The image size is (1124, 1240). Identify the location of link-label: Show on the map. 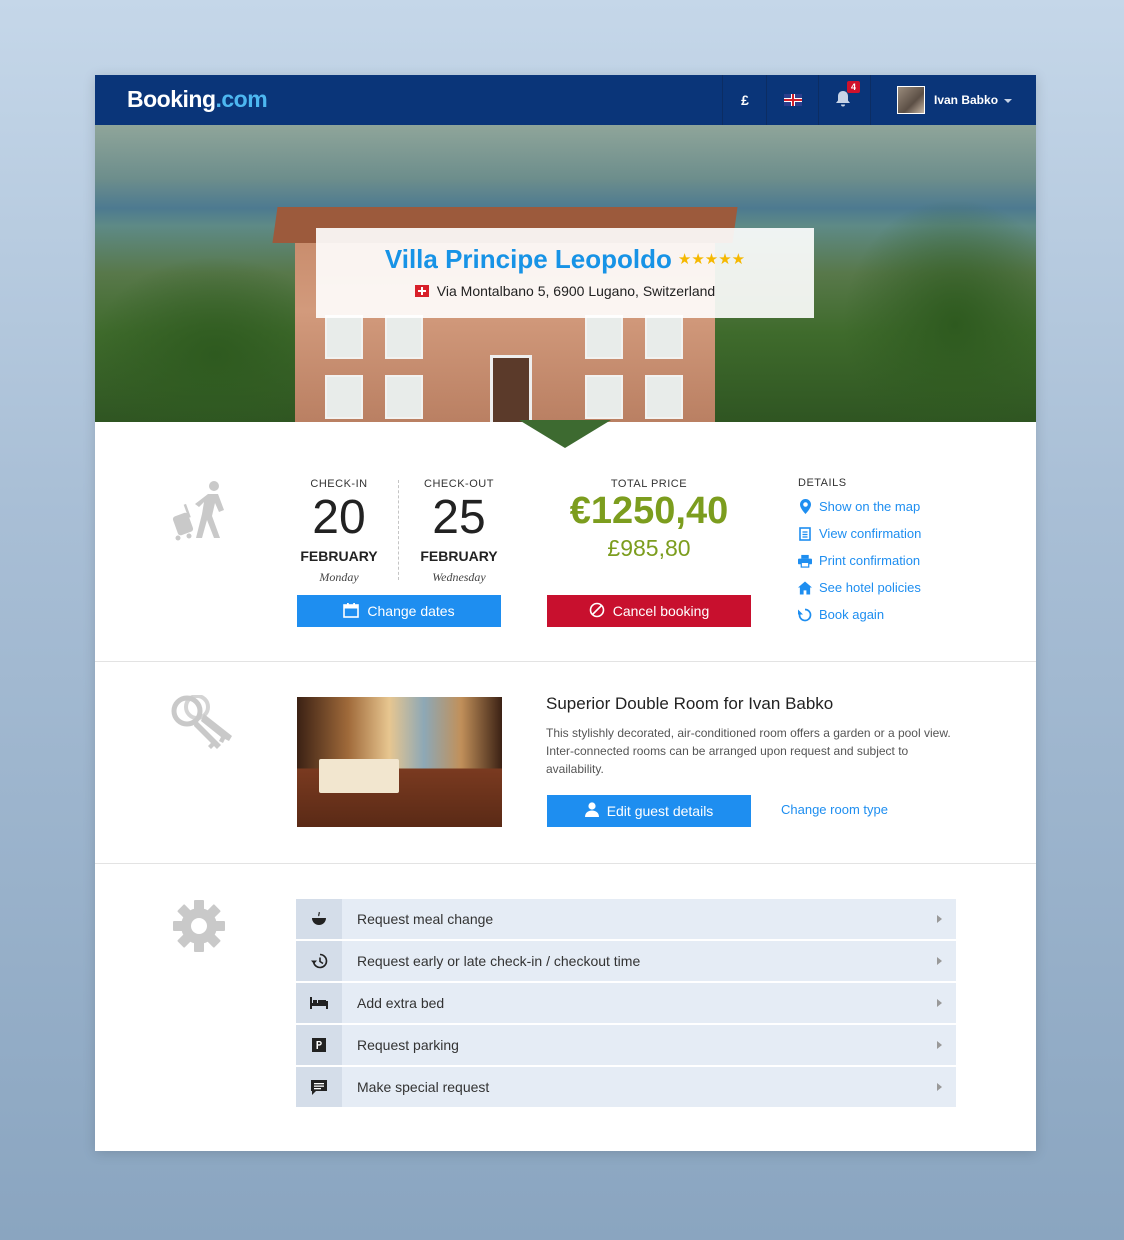
(870, 506).